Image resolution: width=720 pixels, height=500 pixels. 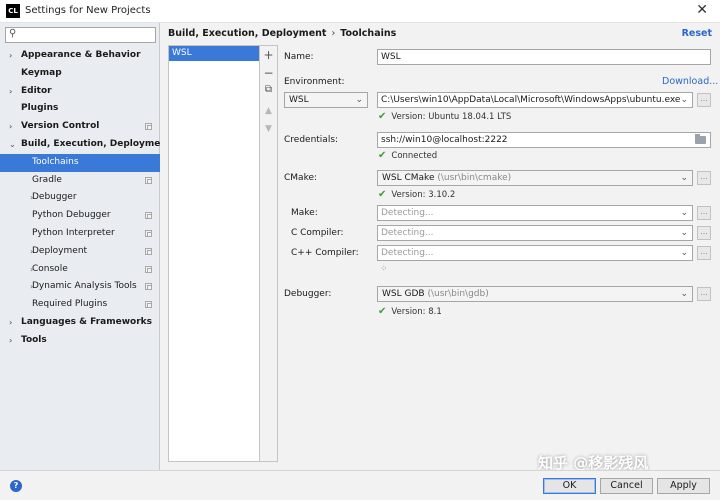 What do you see at coordinates (416, 194) in the screenshot?
I see `cmake-status: ✔ Version: 3.10.2` at bounding box center [416, 194].